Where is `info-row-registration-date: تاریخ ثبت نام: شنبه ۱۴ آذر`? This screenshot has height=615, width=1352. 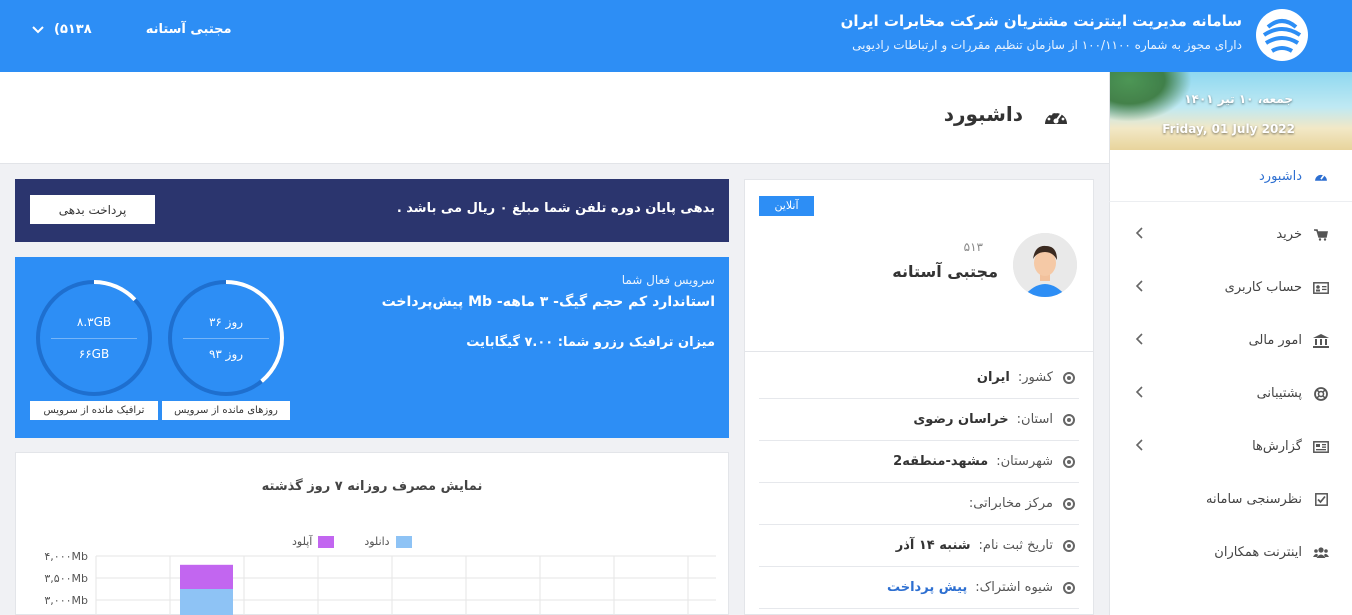
info-row-registration-date: تاریخ ثبت نام: شنبه ۱۴ آذر is located at coordinates (919, 546).